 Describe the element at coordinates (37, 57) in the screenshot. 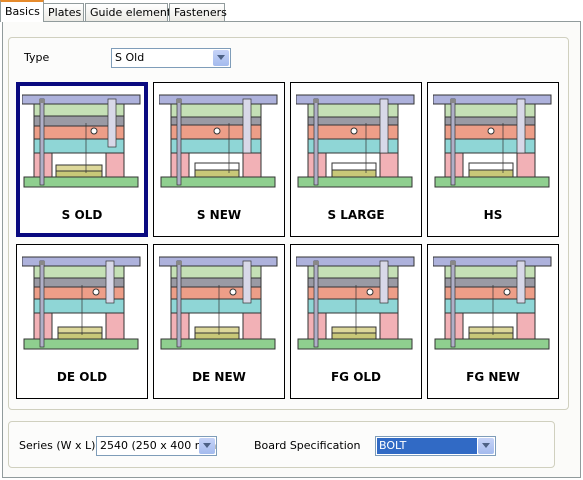

I see `type-label: Type` at that location.